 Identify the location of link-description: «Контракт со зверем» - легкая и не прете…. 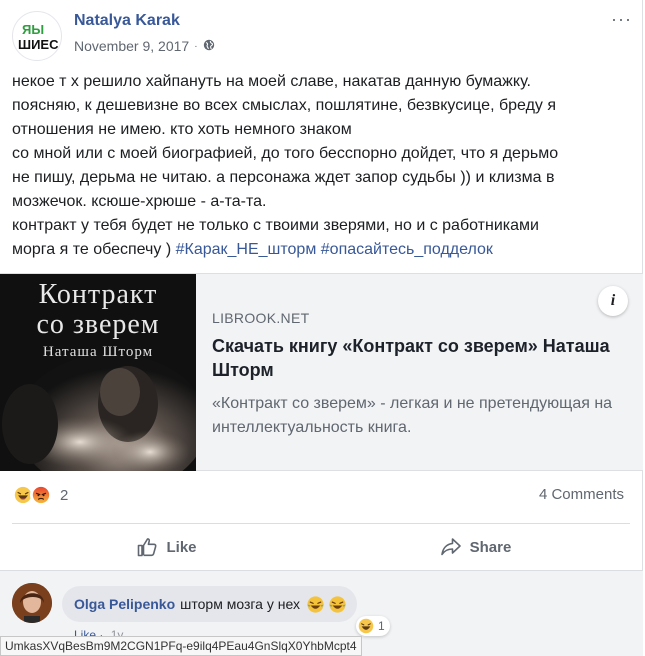
(412, 415).